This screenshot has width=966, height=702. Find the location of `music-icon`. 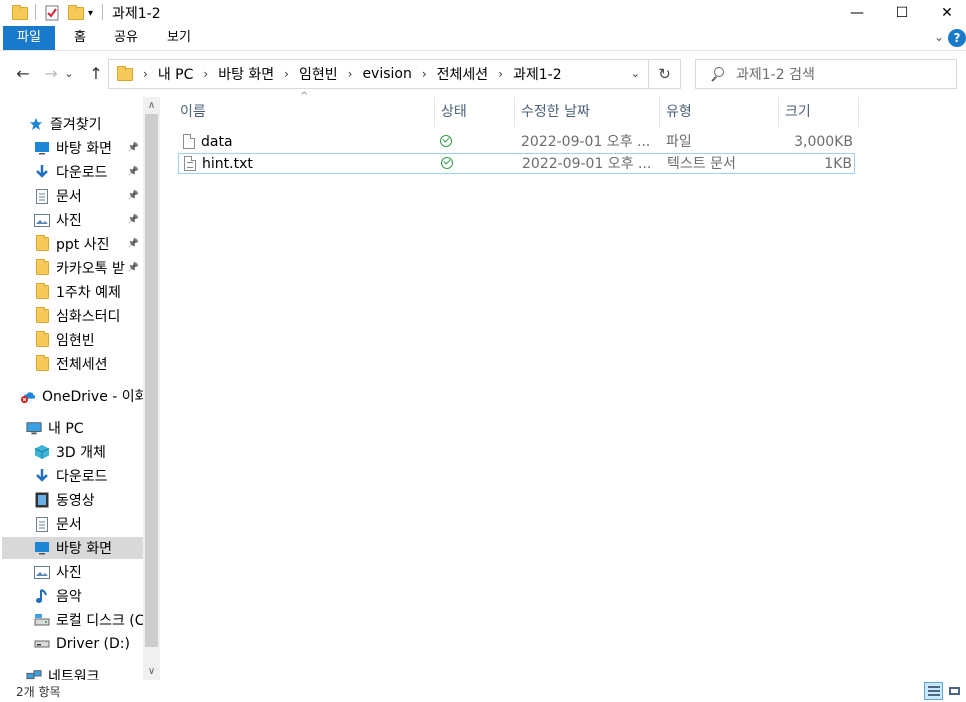

music-icon is located at coordinates (42, 596).